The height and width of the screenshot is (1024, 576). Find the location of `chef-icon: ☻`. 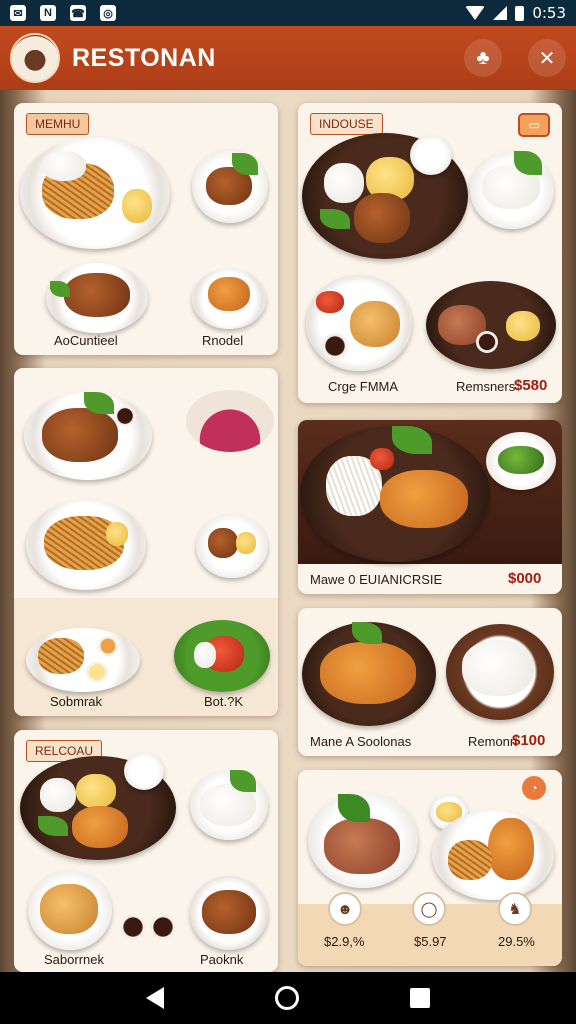

chef-icon: ☻ is located at coordinates (345, 909).